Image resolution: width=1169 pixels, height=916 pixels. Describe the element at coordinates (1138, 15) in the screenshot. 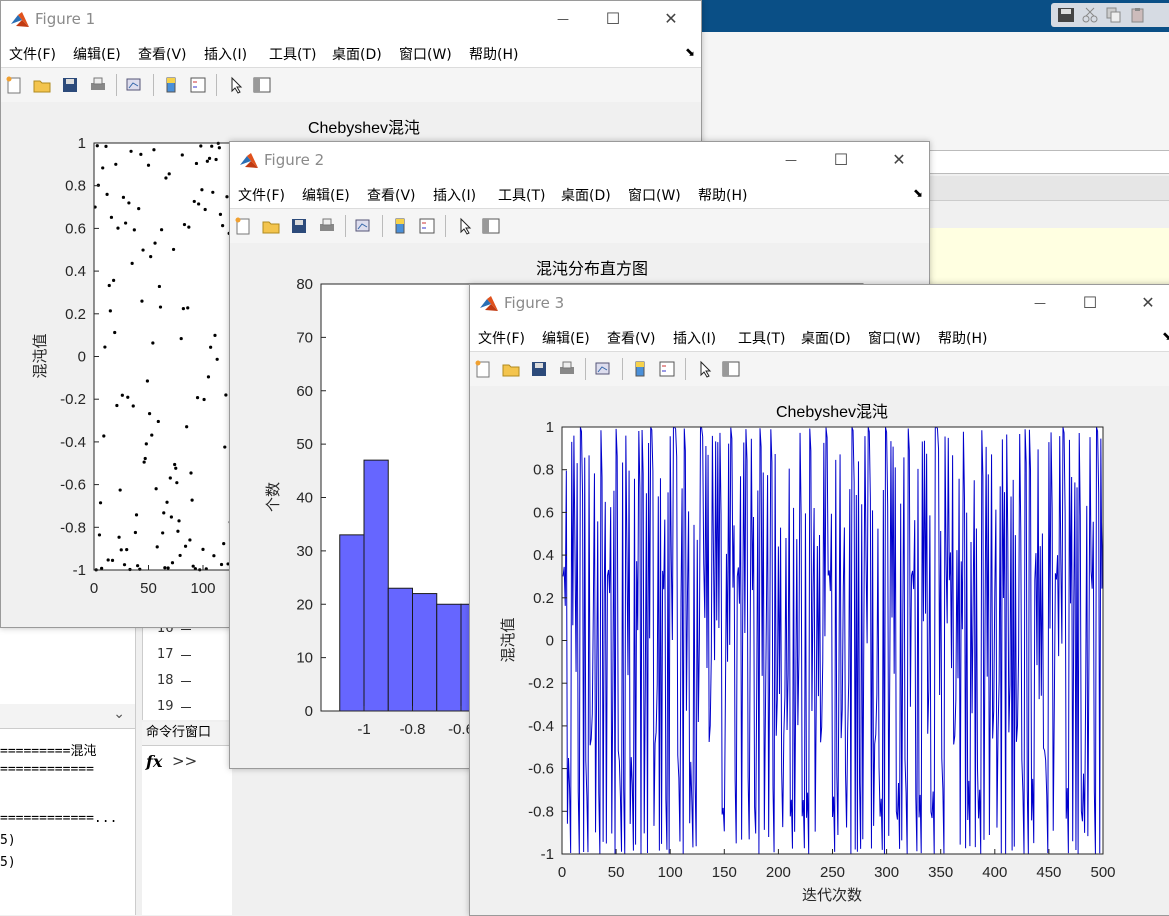

I see `paste-icon` at that location.